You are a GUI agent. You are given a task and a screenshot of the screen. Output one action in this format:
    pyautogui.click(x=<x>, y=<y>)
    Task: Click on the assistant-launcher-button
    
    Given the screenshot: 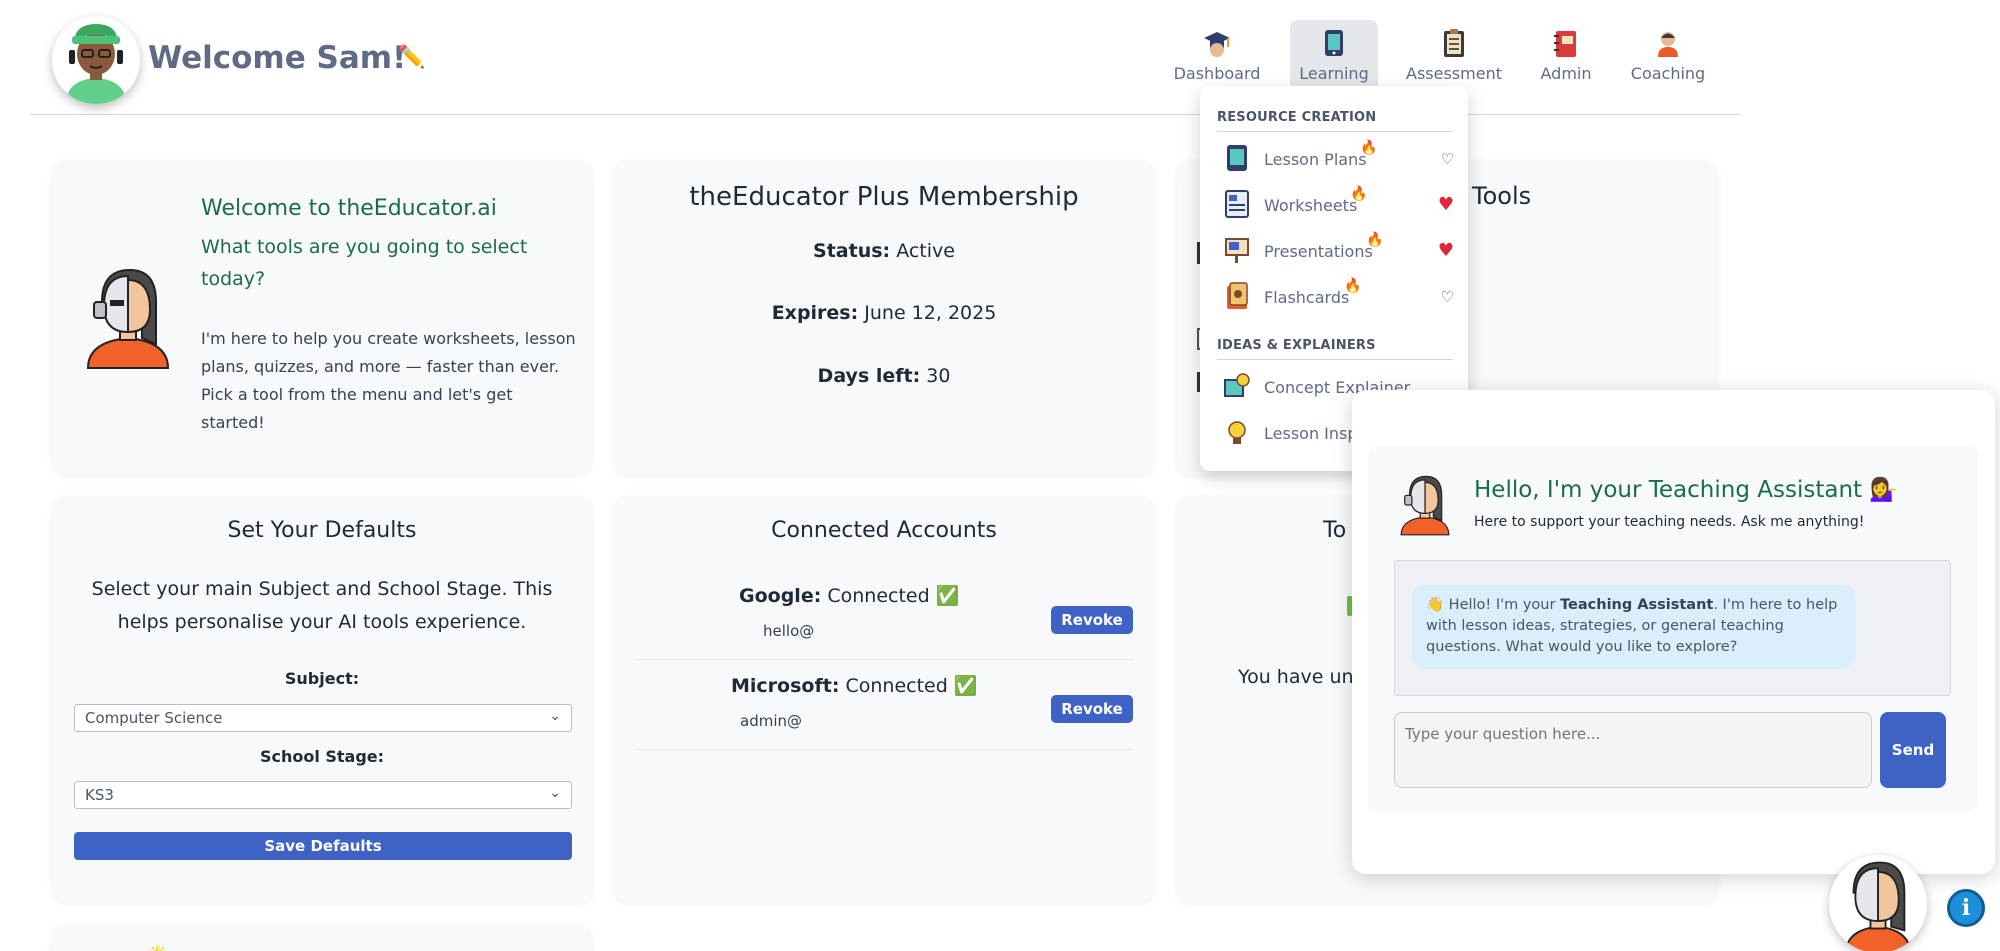 What is the action you would take?
    pyautogui.click(x=1878, y=903)
    